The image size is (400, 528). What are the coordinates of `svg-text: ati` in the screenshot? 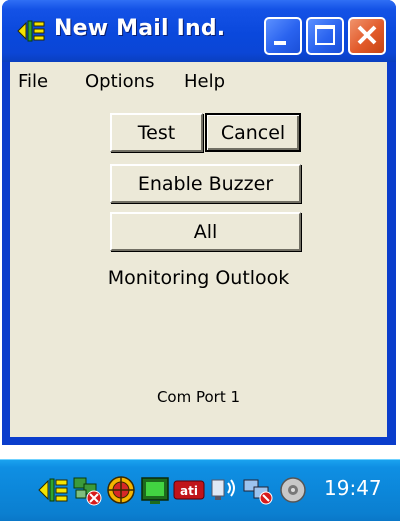 It's located at (189, 491).